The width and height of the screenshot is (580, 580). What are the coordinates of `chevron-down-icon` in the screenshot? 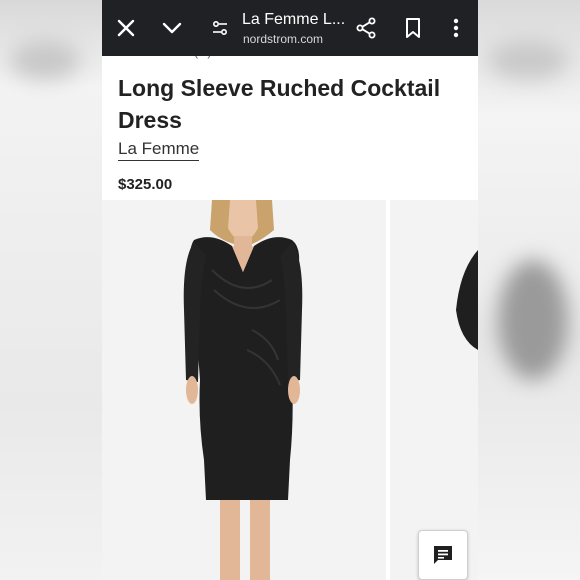 It's located at (172, 28).